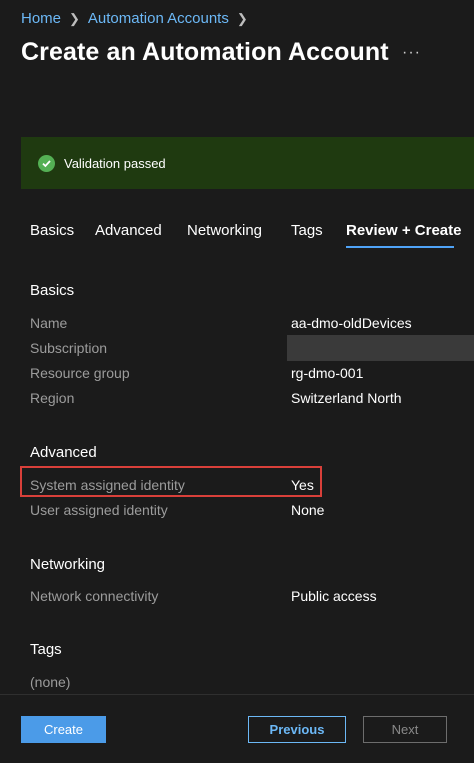 This screenshot has height=763, width=474. What do you see at coordinates (46, 163) in the screenshot?
I see `check-circle-icon` at bounding box center [46, 163].